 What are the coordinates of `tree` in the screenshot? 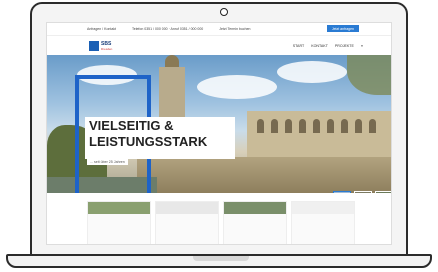 It's located at (369, 75).